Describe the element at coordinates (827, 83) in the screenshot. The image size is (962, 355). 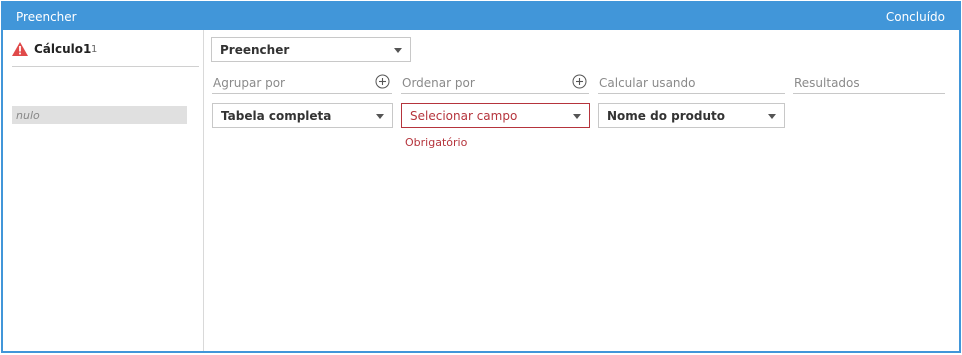
I see `results-label: Resultados` at that location.